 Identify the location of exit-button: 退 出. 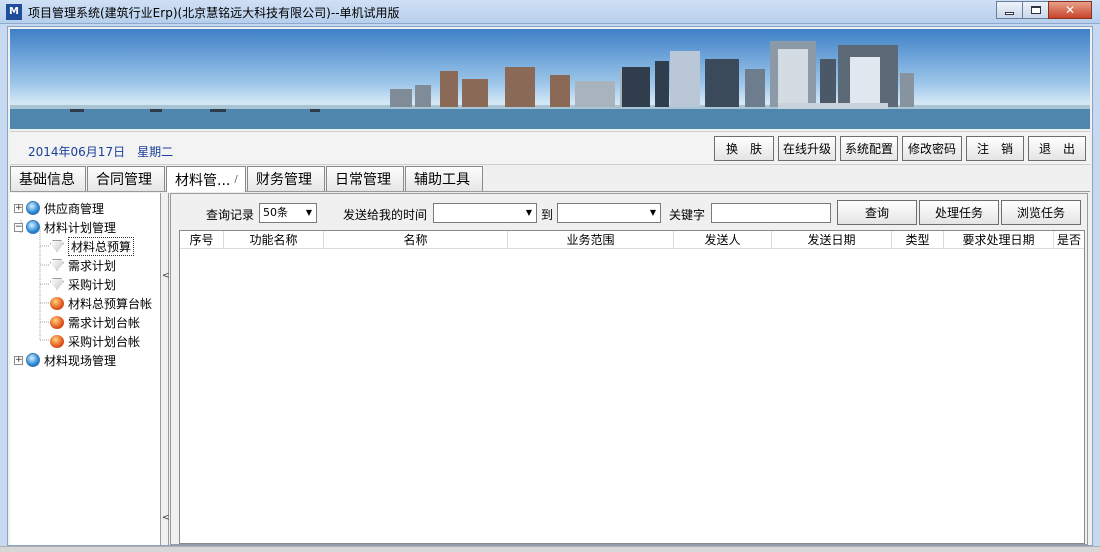
(1057, 148).